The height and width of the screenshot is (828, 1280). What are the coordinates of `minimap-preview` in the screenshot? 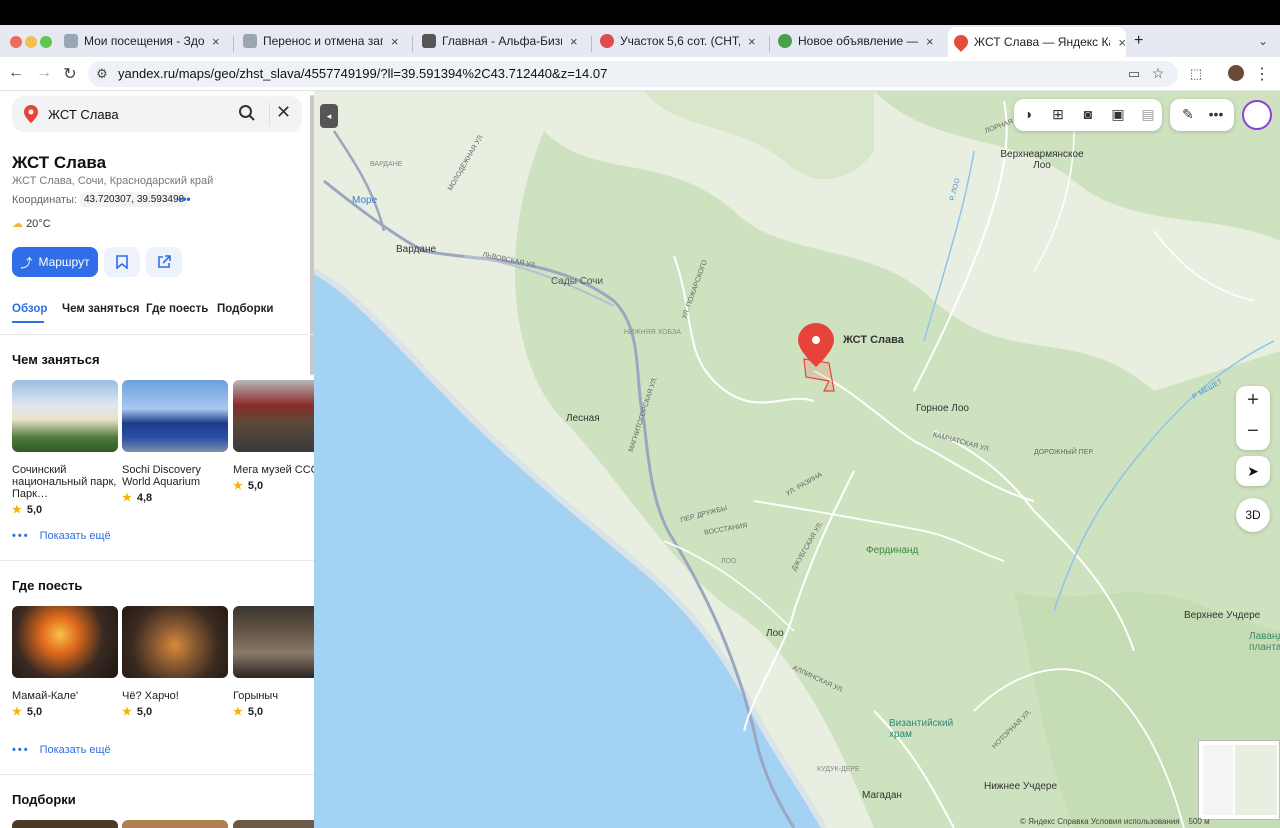 It's located at (1239, 780).